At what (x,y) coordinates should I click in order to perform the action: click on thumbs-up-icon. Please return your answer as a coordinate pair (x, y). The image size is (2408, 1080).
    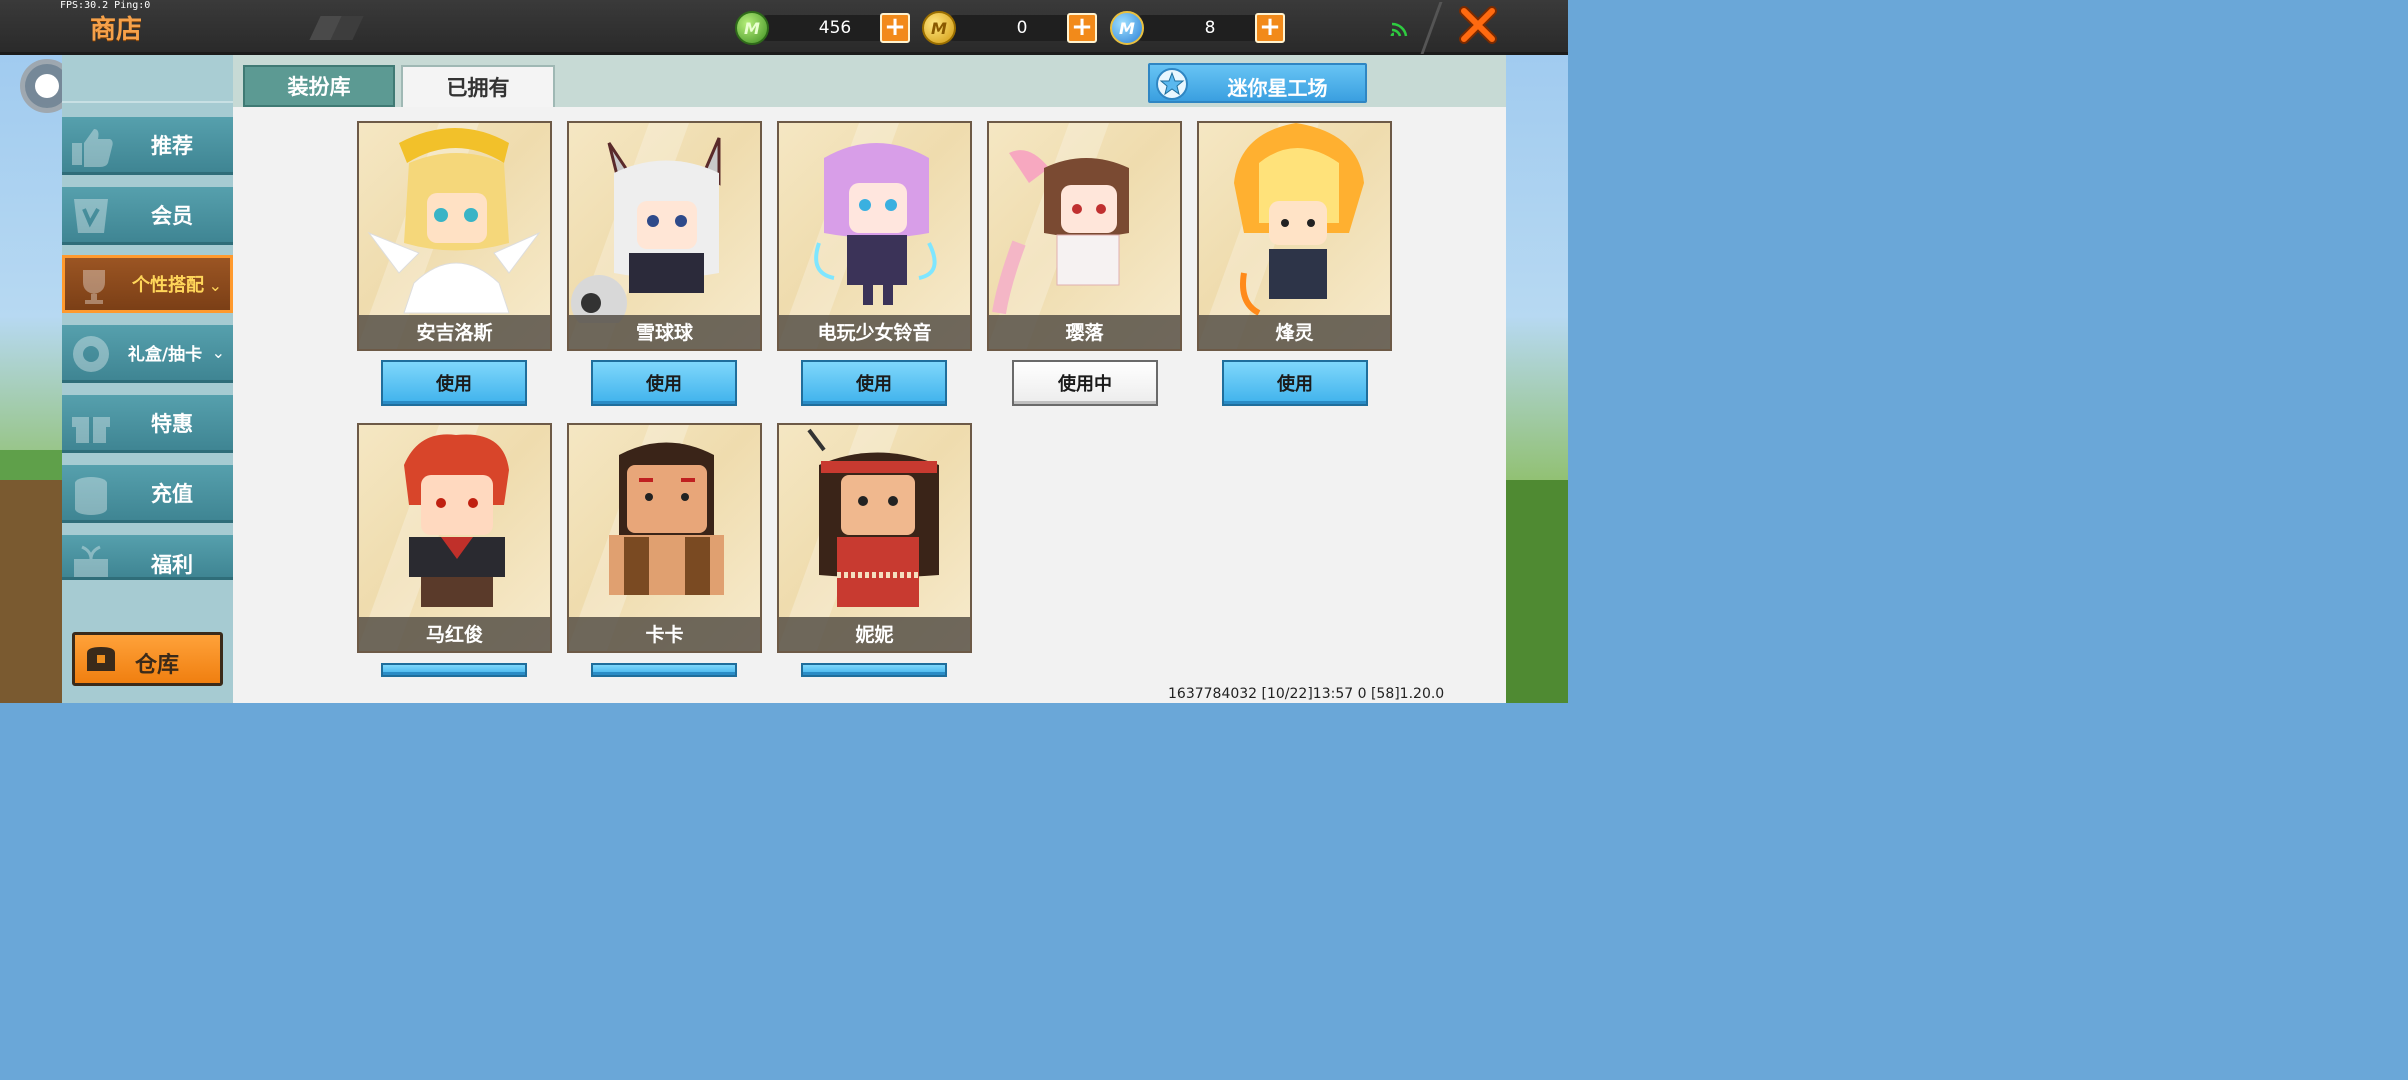
    Looking at the image, I should click on (92, 148).